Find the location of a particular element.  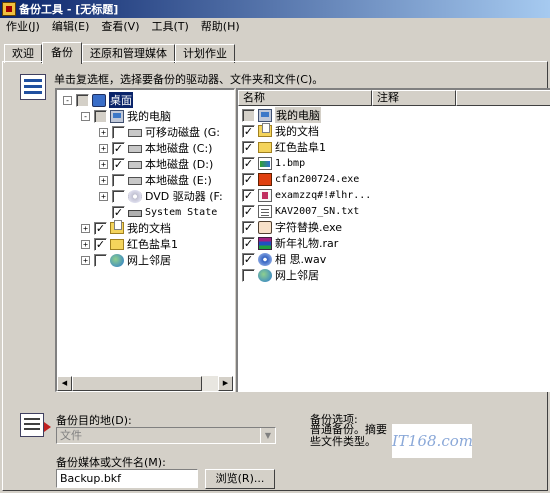

tree-item-removable-disk-g: + 可移动磁盘 (G: is located at coordinates (159, 132).